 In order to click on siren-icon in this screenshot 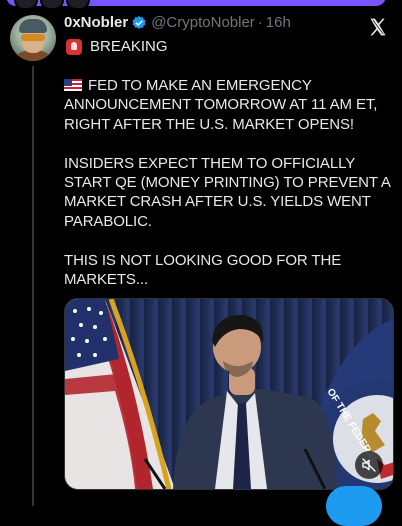, I will do `click(74, 46)`.